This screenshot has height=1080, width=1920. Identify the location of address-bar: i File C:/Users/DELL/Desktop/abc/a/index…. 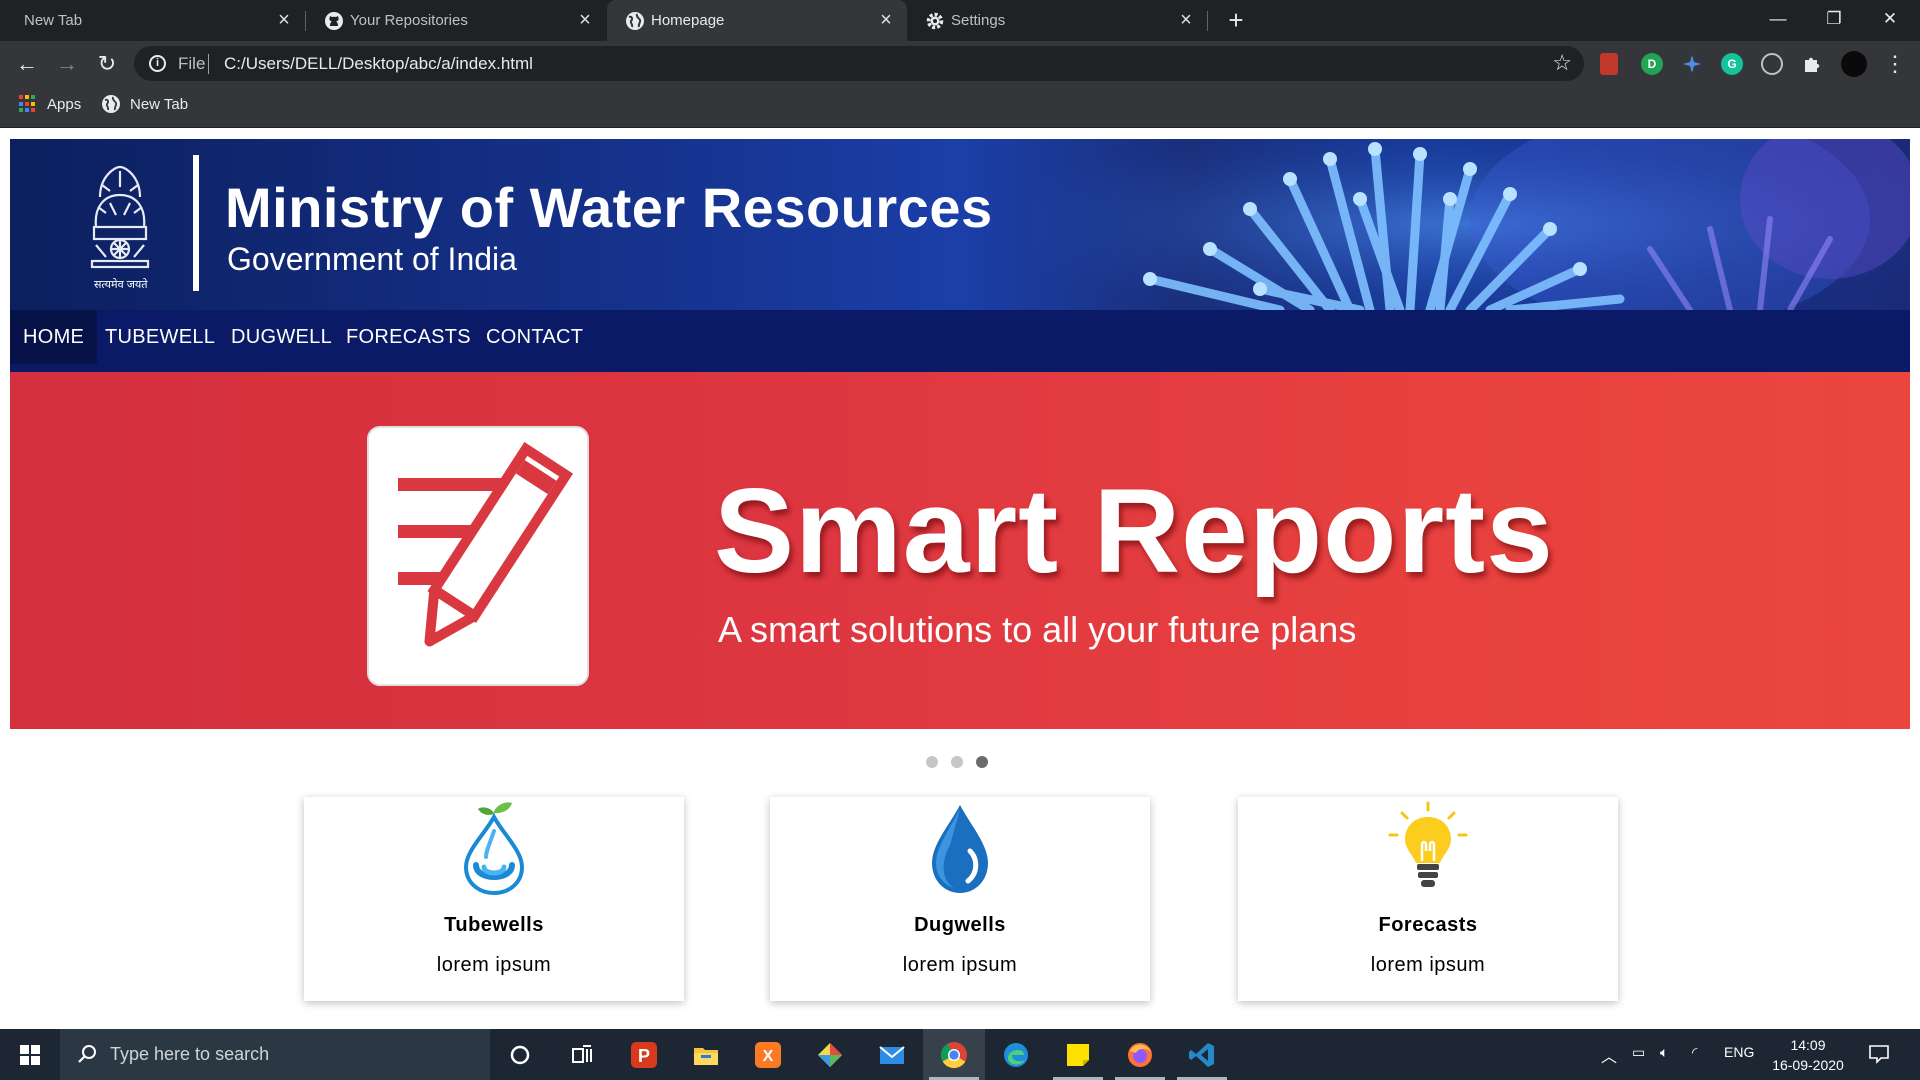
(859, 63).